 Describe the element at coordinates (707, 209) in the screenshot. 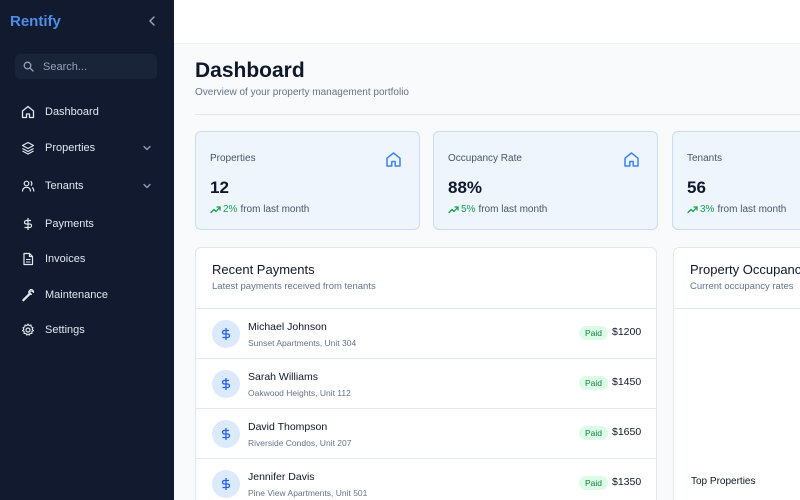

I see `stat-change: 3%` at that location.